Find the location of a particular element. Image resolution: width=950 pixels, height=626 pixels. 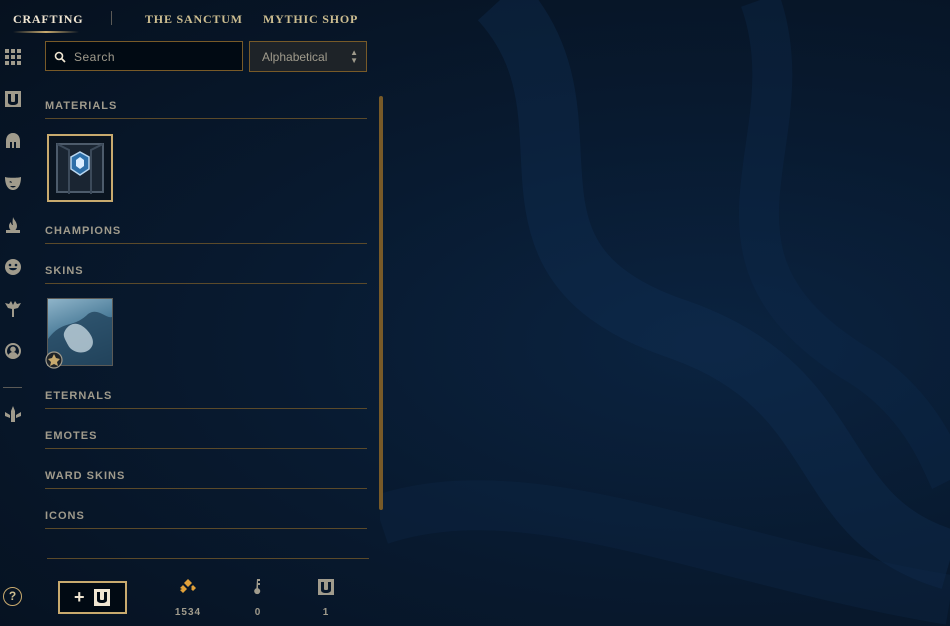

category-materials: MATERIALS is located at coordinates (206, 109).